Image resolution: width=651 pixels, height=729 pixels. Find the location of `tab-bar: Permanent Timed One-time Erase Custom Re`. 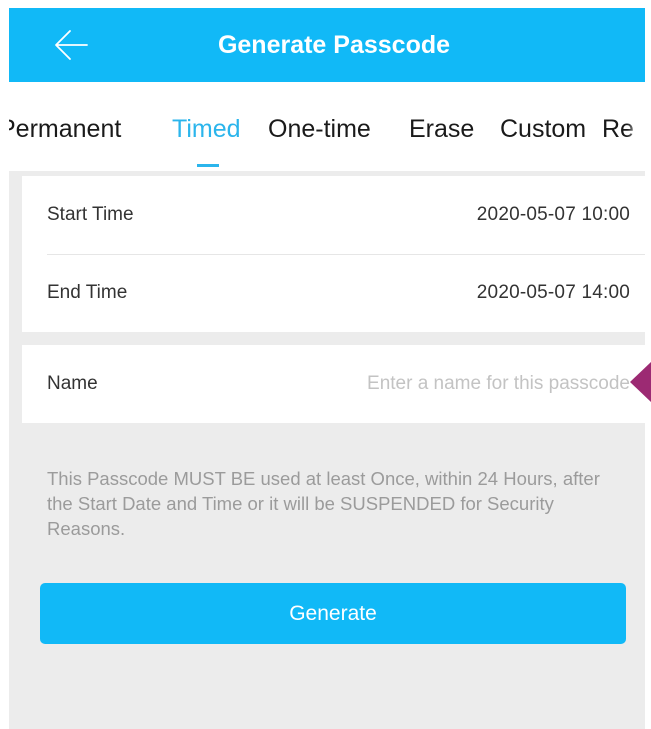

tab-bar: Permanent Timed One-time Erase Custom Re is located at coordinates (327, 126).